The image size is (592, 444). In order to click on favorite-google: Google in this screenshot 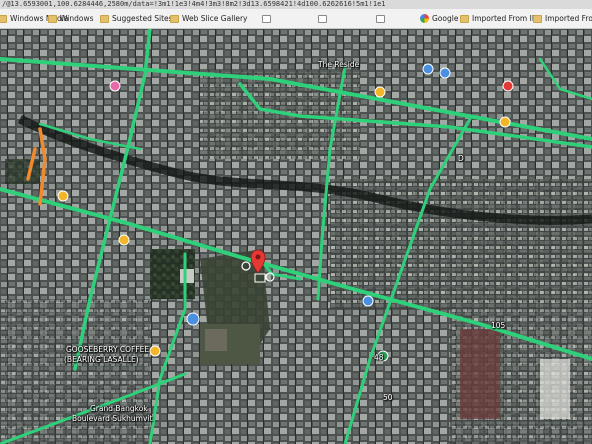, I will do `click(439, 18)`.